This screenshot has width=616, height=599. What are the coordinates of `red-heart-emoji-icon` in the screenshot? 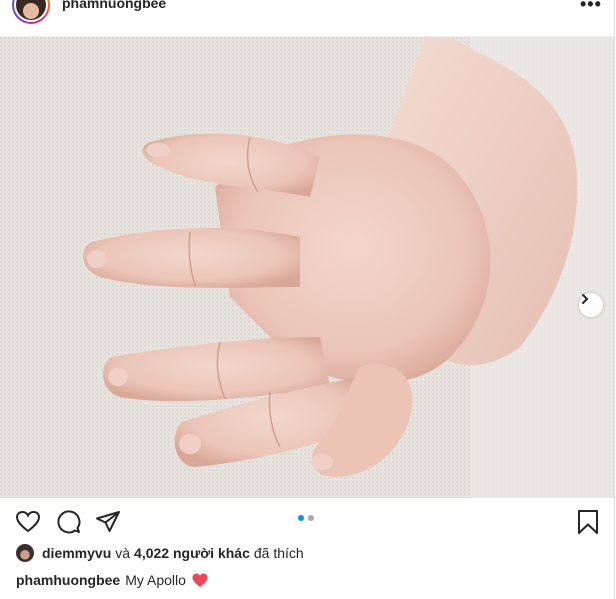 It's located at (200, 580).